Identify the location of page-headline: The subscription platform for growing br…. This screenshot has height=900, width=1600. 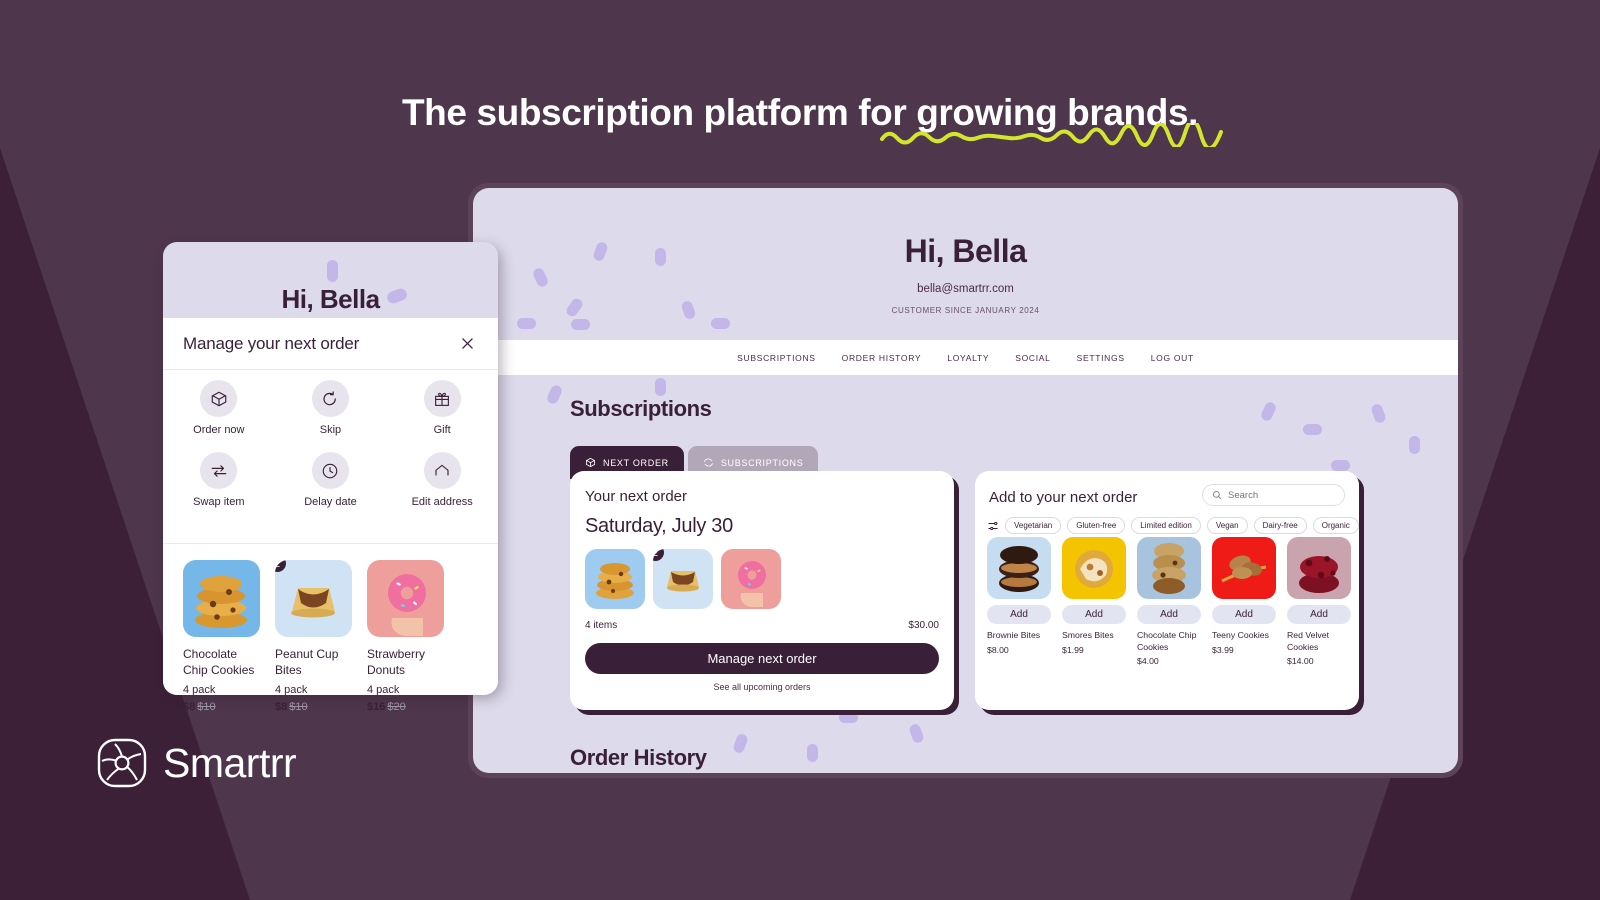
(800, 112).